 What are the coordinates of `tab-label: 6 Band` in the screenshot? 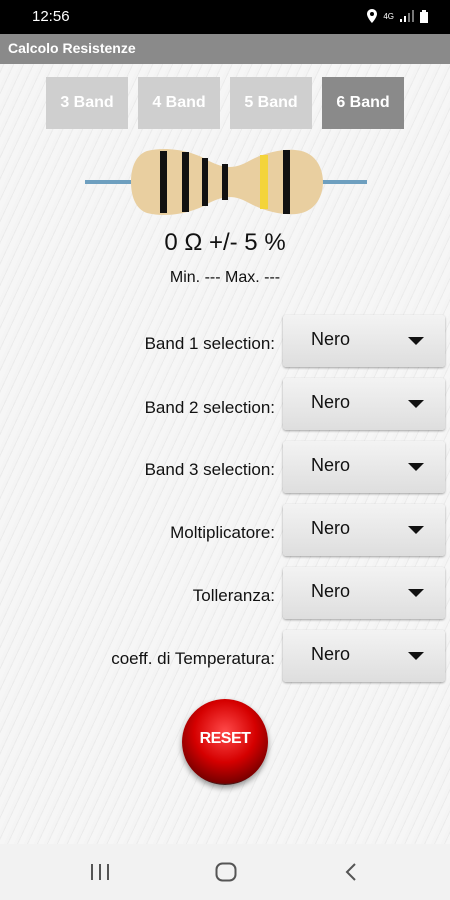 It's located at (363, 102).